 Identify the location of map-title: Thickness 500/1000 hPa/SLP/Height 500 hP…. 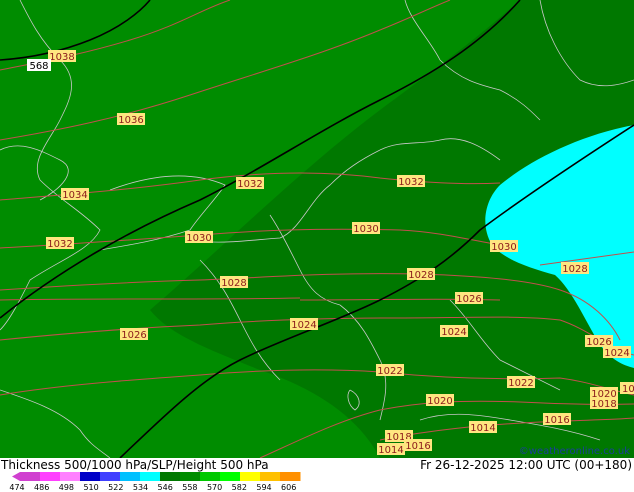
(135, 465).